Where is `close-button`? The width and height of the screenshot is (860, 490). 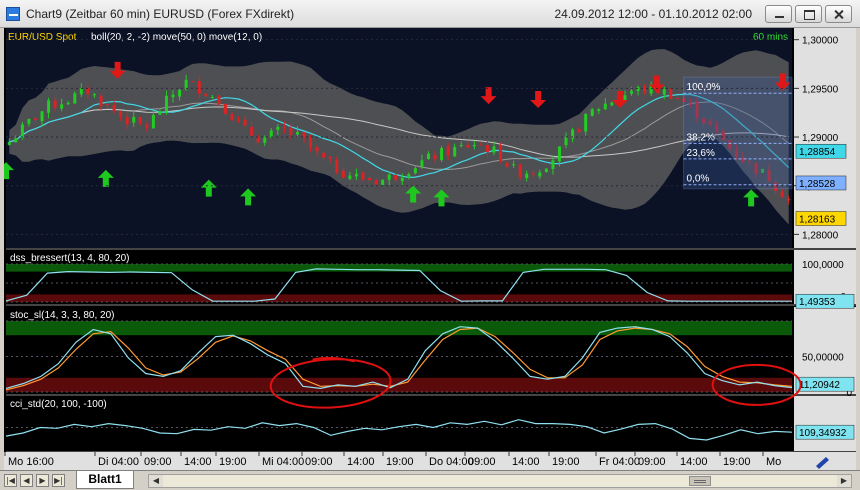 close-button is located at coordinates (838, 14).